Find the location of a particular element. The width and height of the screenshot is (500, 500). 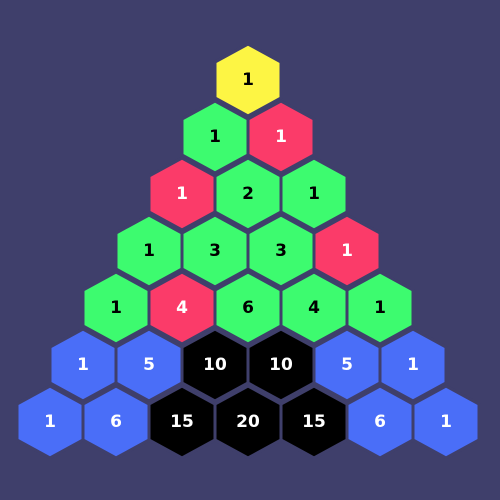

hex-value: 20 is located at coordinates (248, 422).